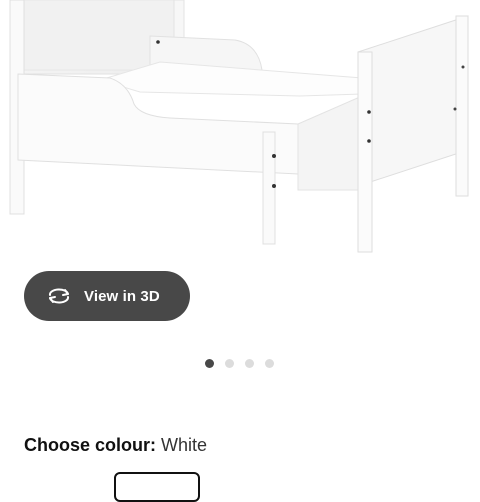 The image size is (480, 502). What do you see at coordinates (122, 296) in the screenshot?
I see `view-in-3d-label: View in 3D` at bounding box center [122, 296].